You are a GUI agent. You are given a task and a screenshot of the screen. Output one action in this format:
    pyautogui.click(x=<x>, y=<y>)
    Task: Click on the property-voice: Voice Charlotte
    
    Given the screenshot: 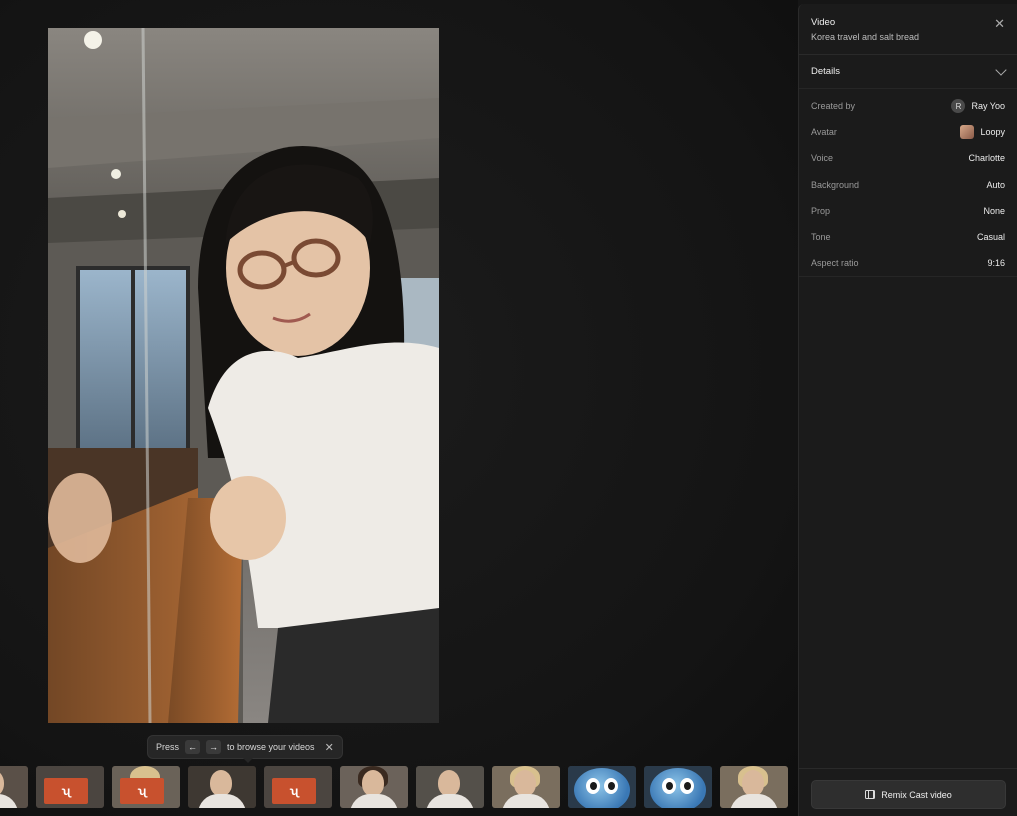 What is the action you would take?
    pyautogui.click(x=908, y=158)
    